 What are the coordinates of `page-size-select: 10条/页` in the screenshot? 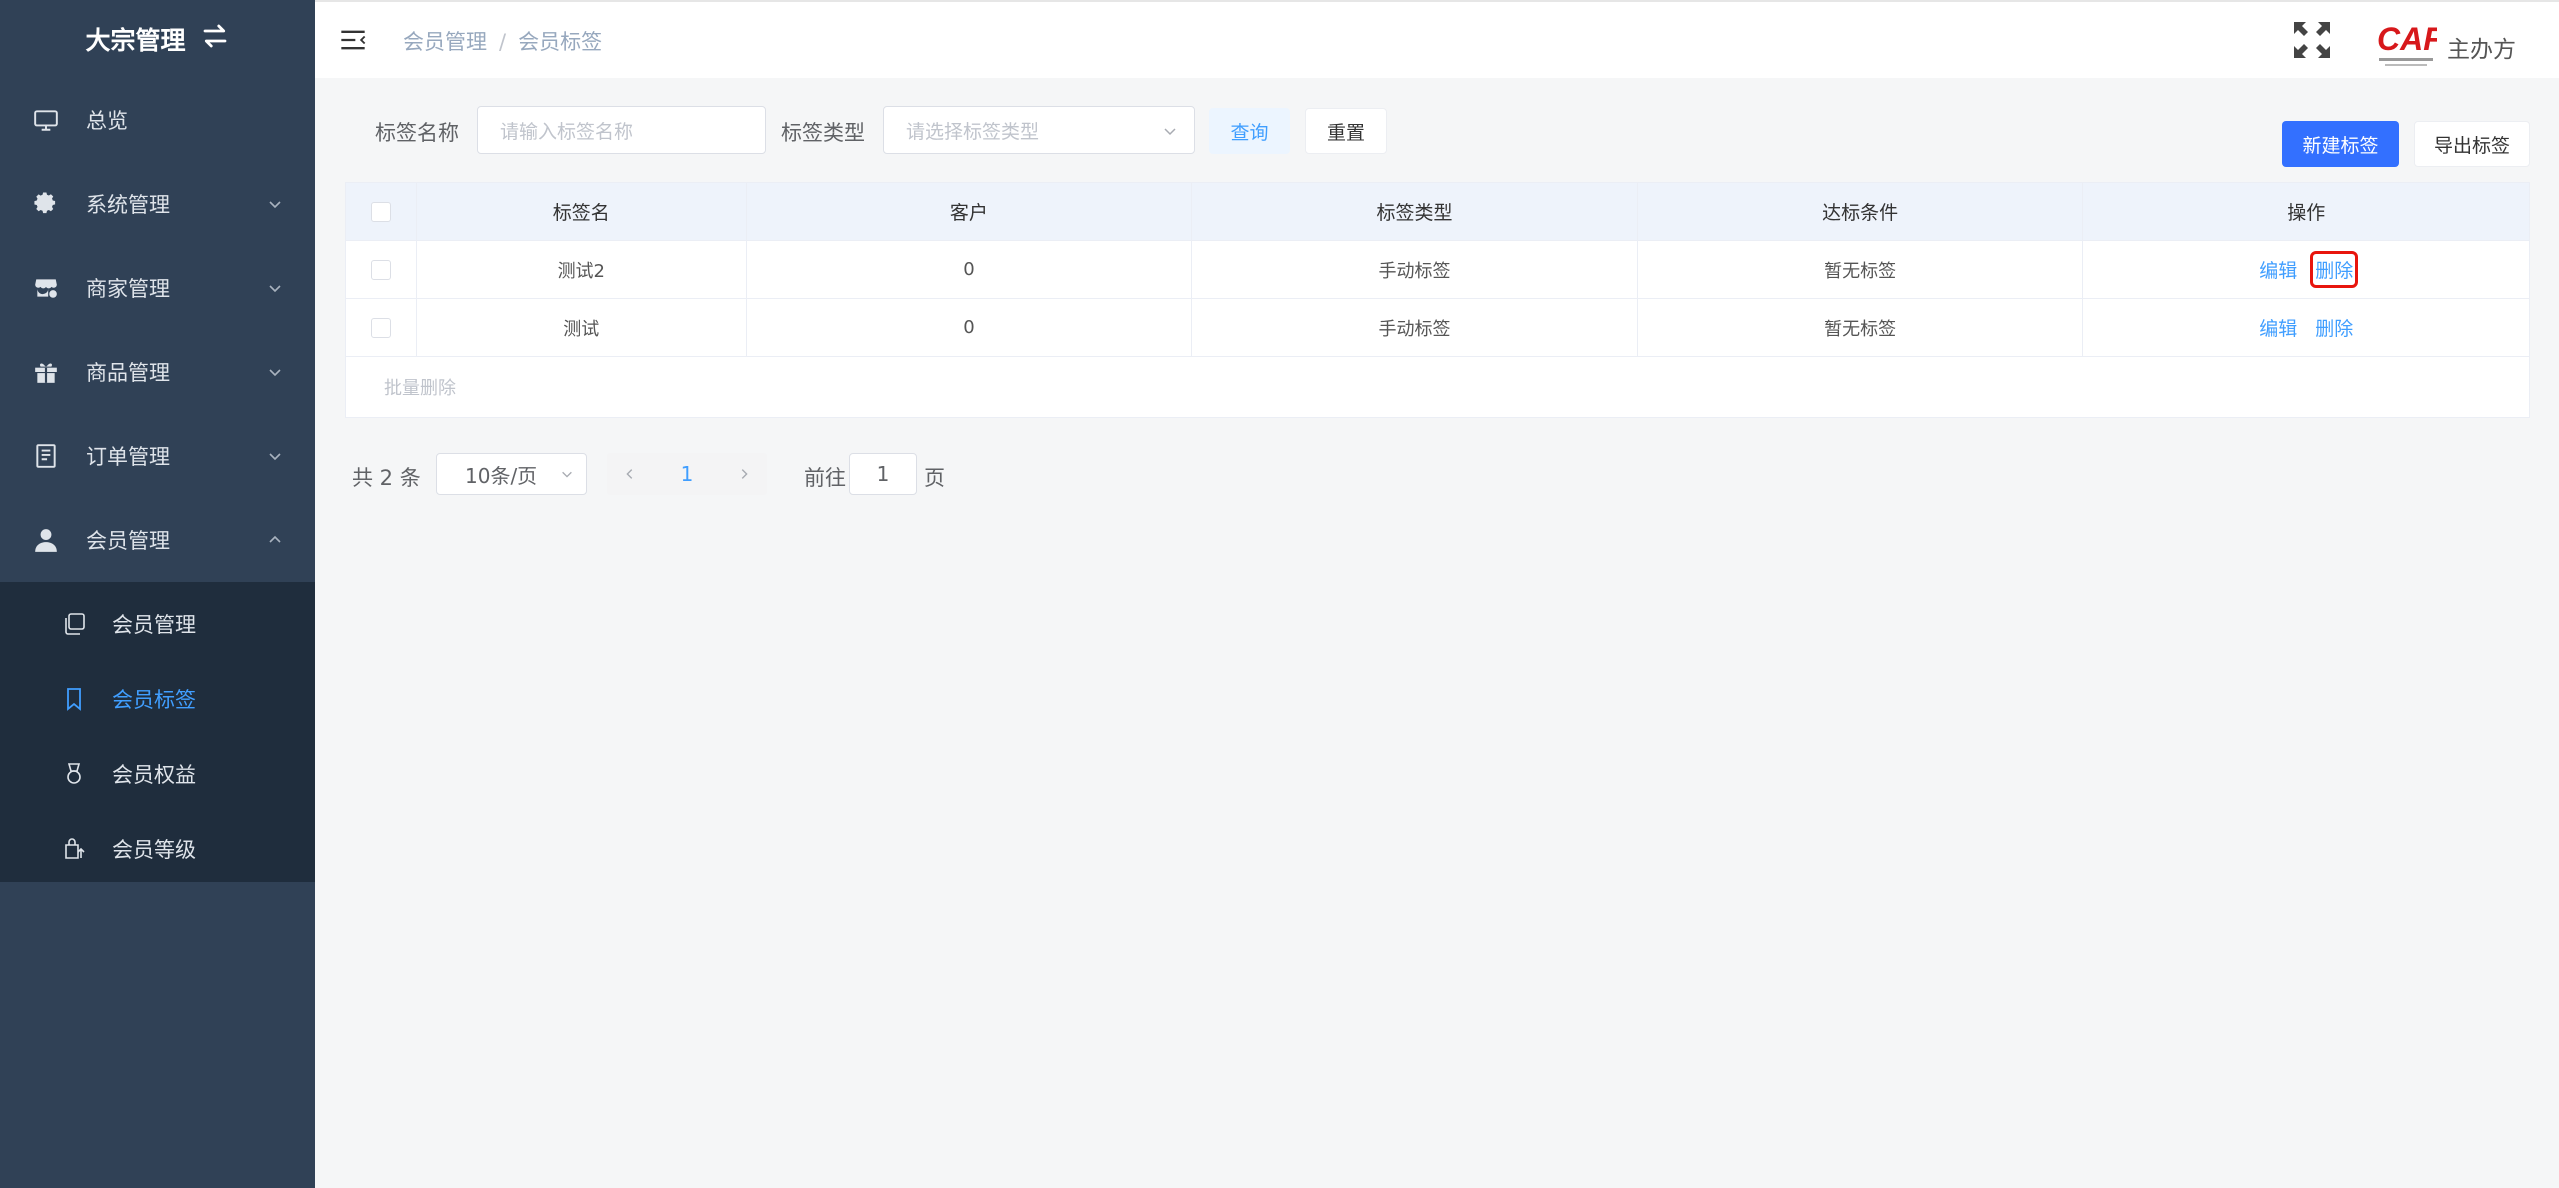 It's located at (511, 474).